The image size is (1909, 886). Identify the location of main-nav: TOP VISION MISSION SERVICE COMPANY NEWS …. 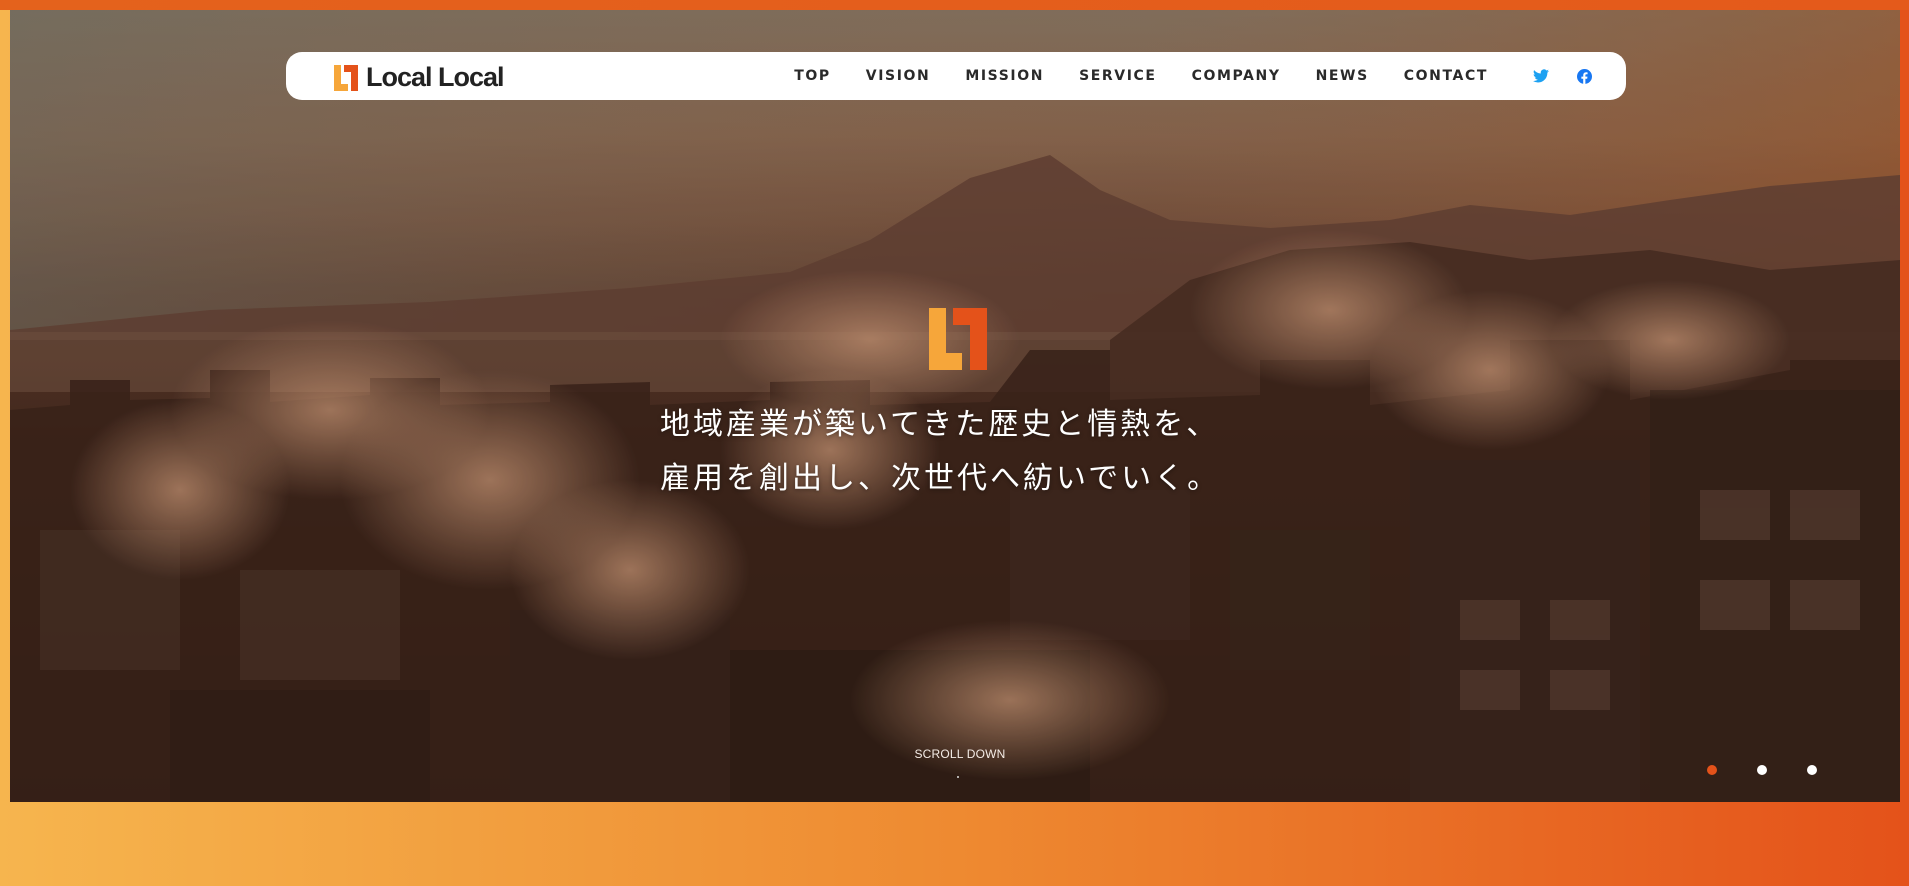
(1141, 76).